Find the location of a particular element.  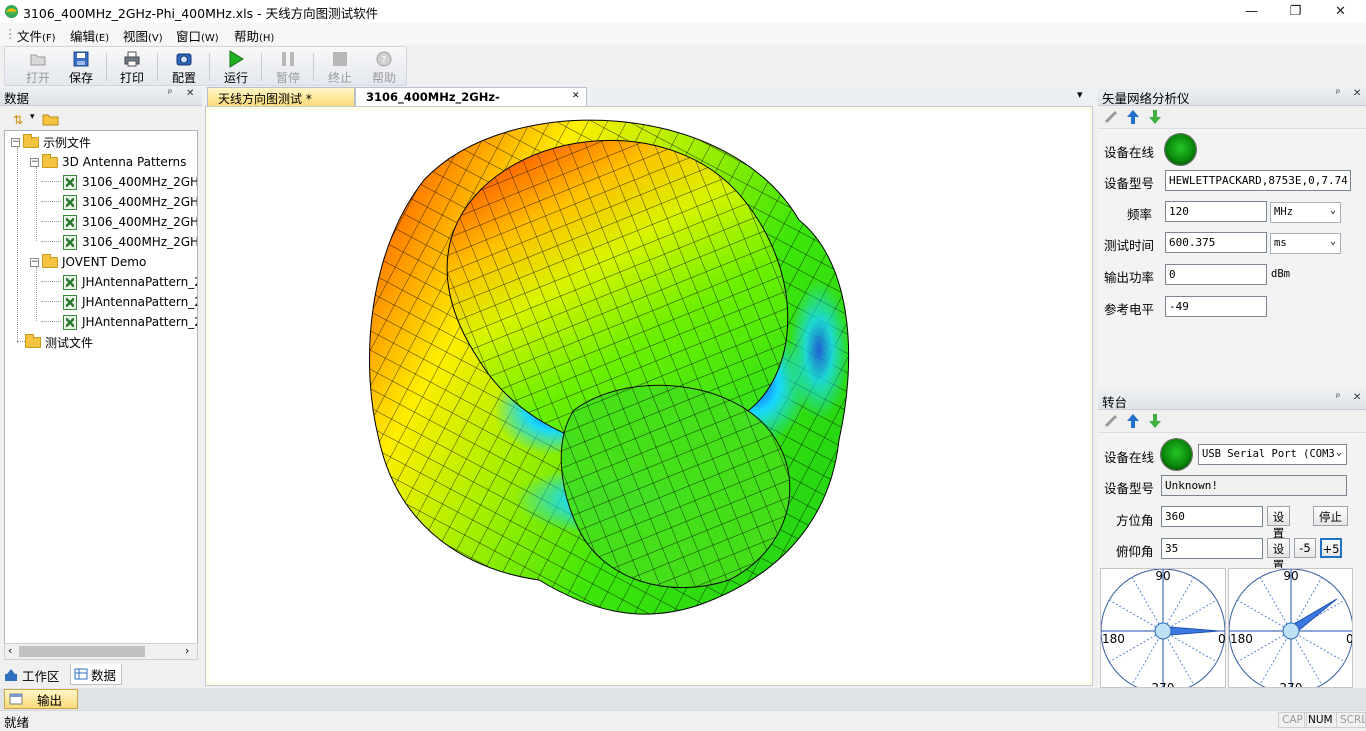

tree-horizontal-scrollbar: ‹ › is located at coordinates (101, 651).